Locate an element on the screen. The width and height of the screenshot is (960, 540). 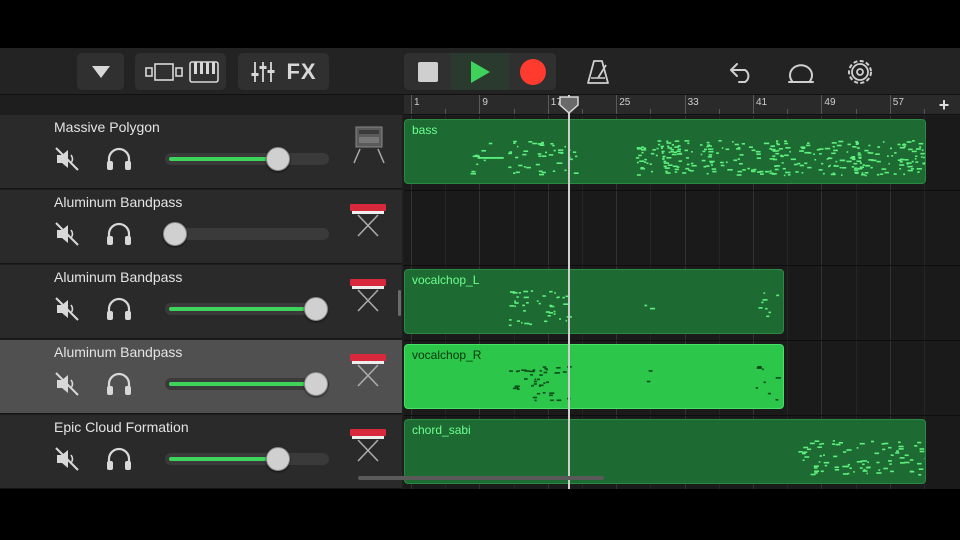
stop-button is located at coordinates (427, 71).